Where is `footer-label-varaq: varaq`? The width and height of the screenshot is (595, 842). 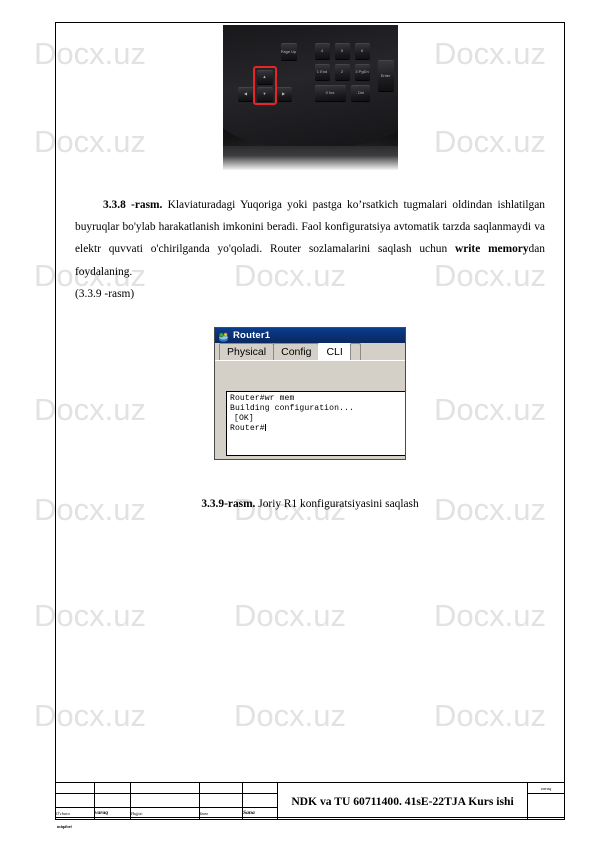
footer-label-varaq: varaq is located at coordinates (112, 813).